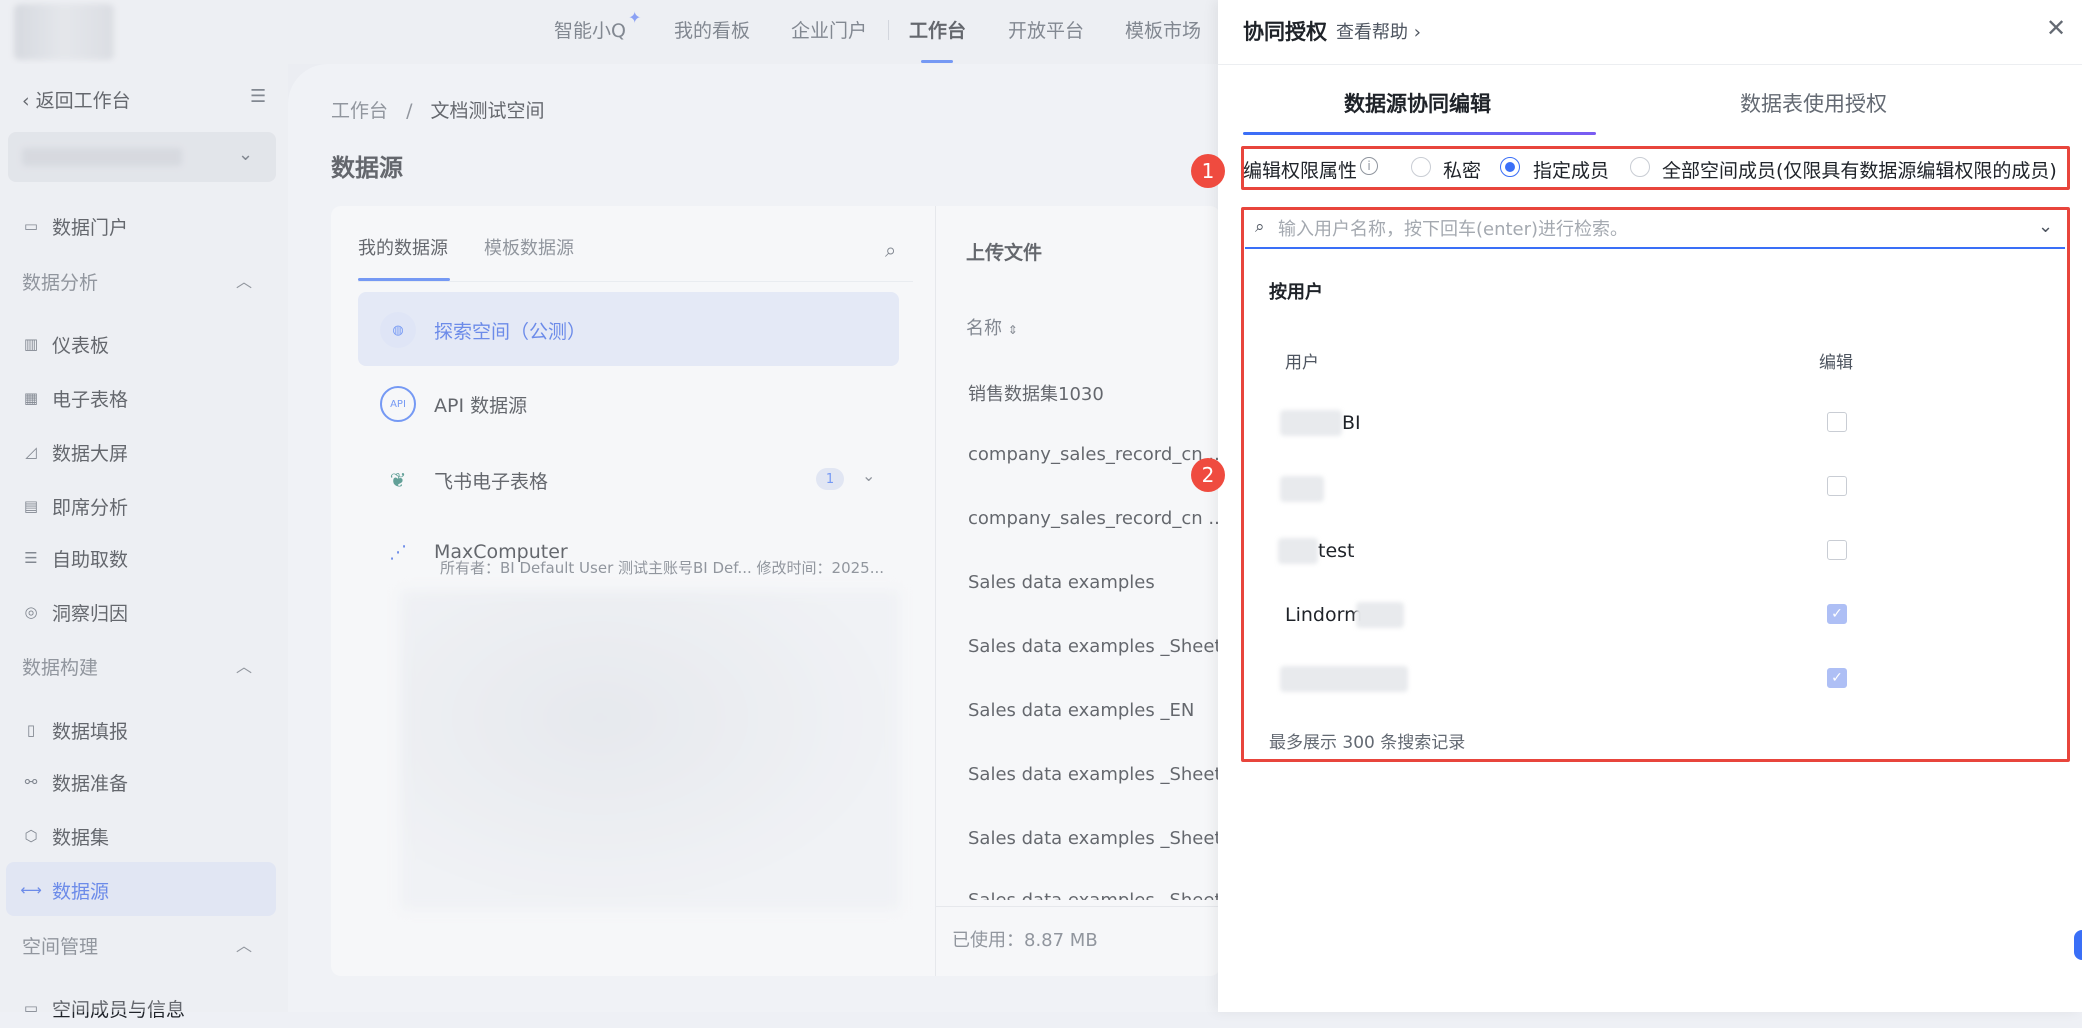 Image resolution: width=2082 pixels, height=1028 pixels. I want to click on drawer-header-divider, so click(1650, 64).